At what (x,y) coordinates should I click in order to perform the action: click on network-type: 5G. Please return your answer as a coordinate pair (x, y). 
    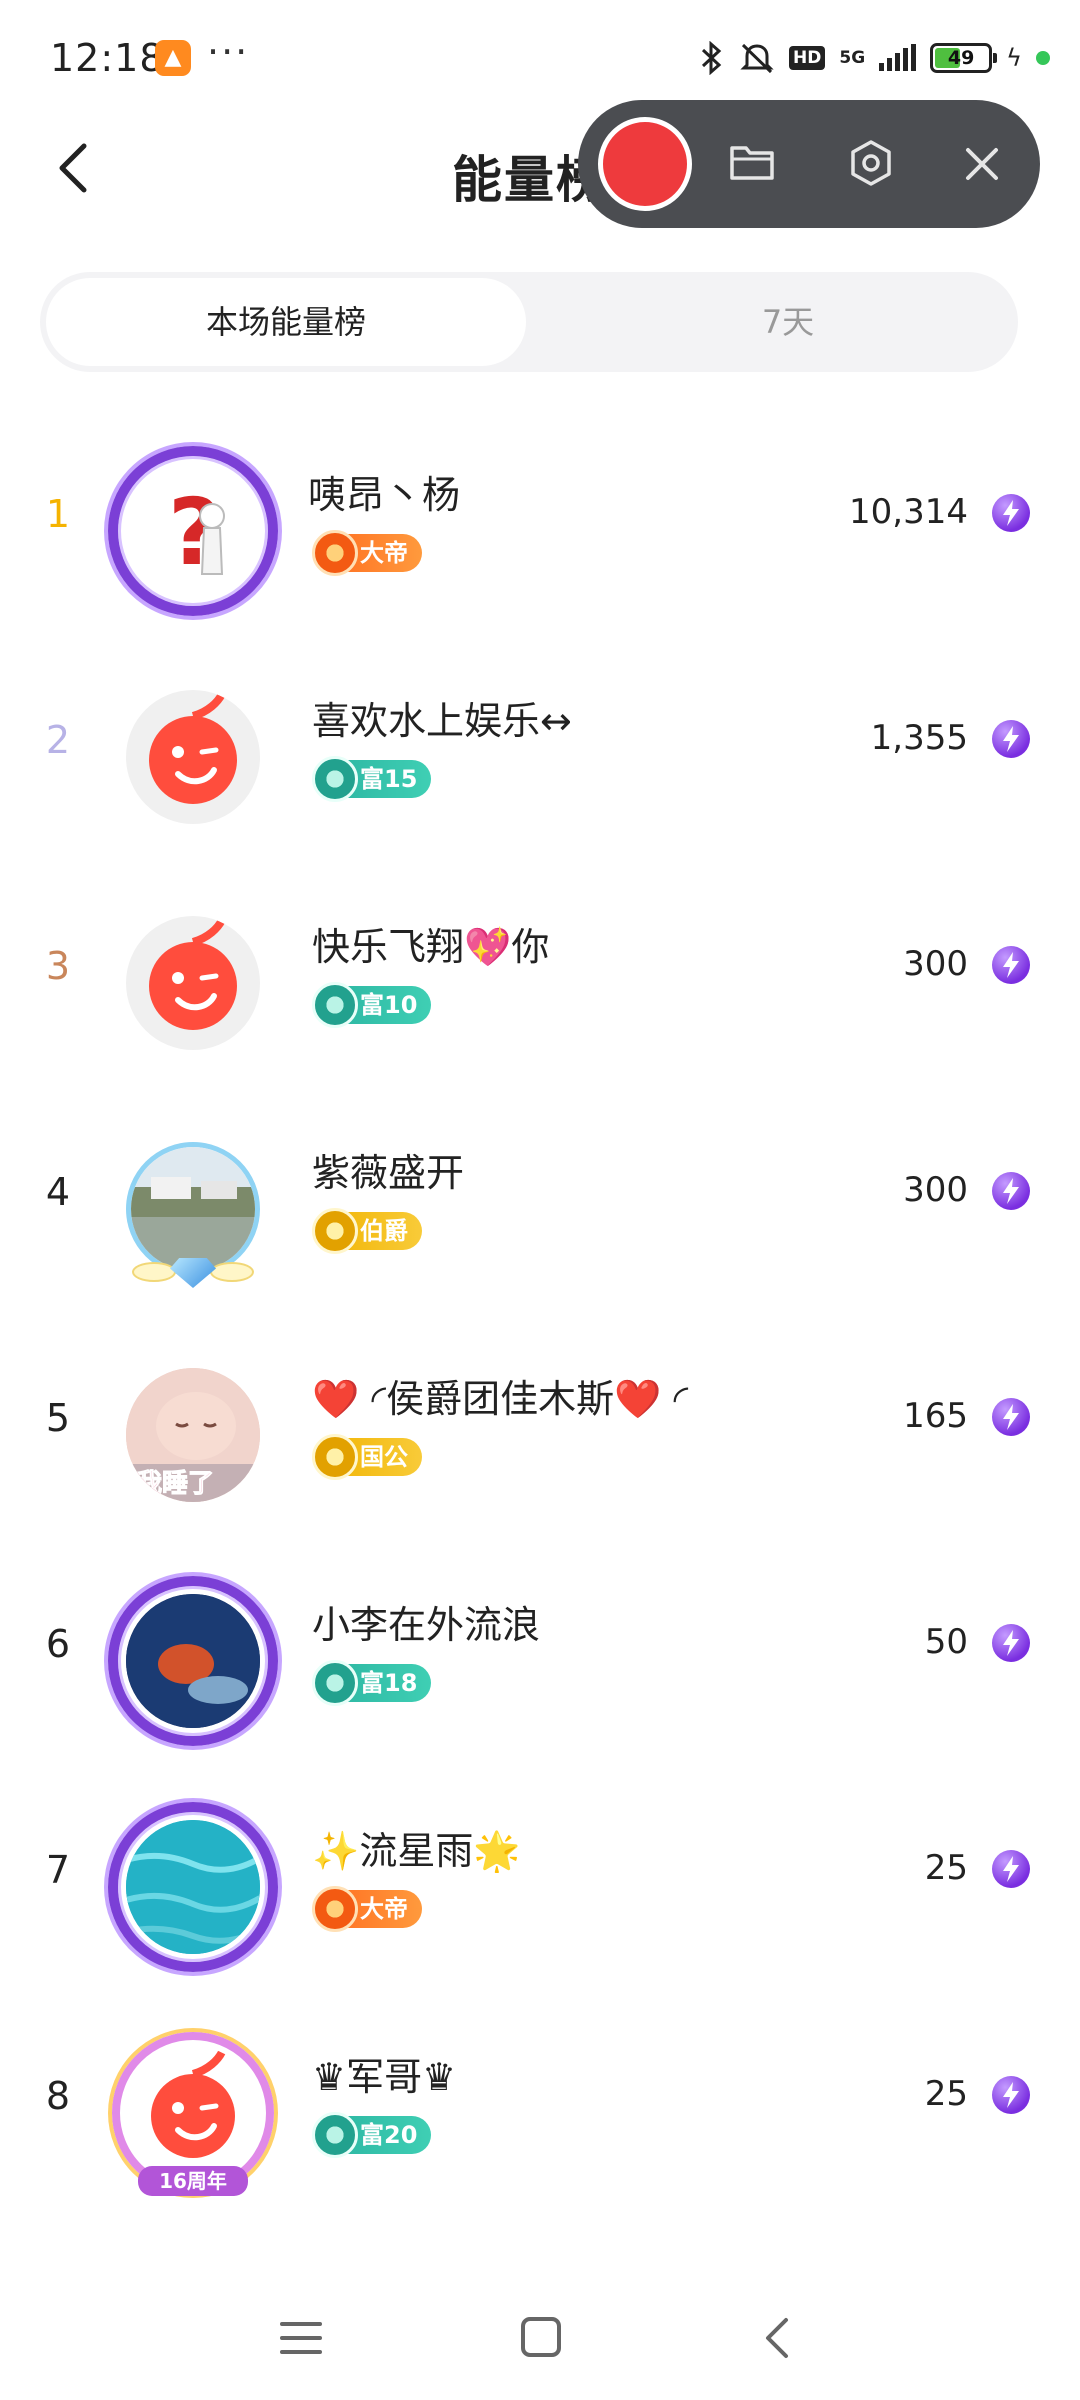
    Looking at the image, I should click on (852, 58).